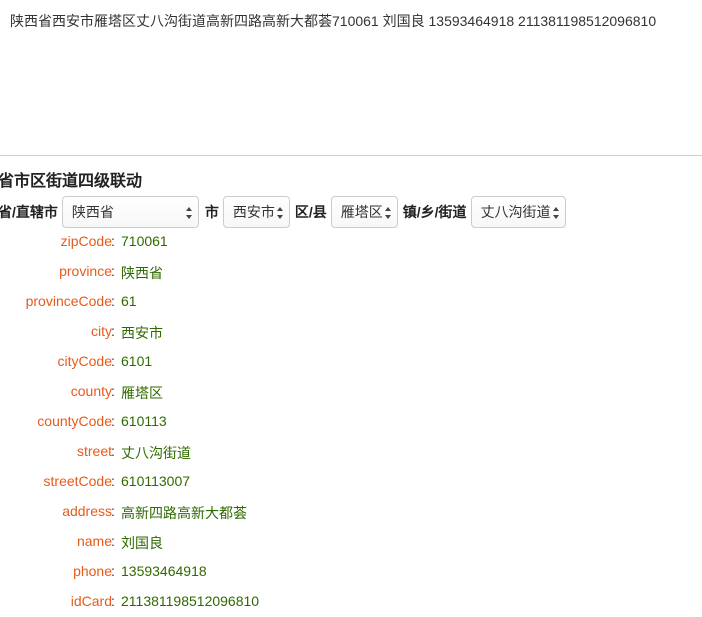  I want to click on field-value: 211381198512096810, so click(190, 601).